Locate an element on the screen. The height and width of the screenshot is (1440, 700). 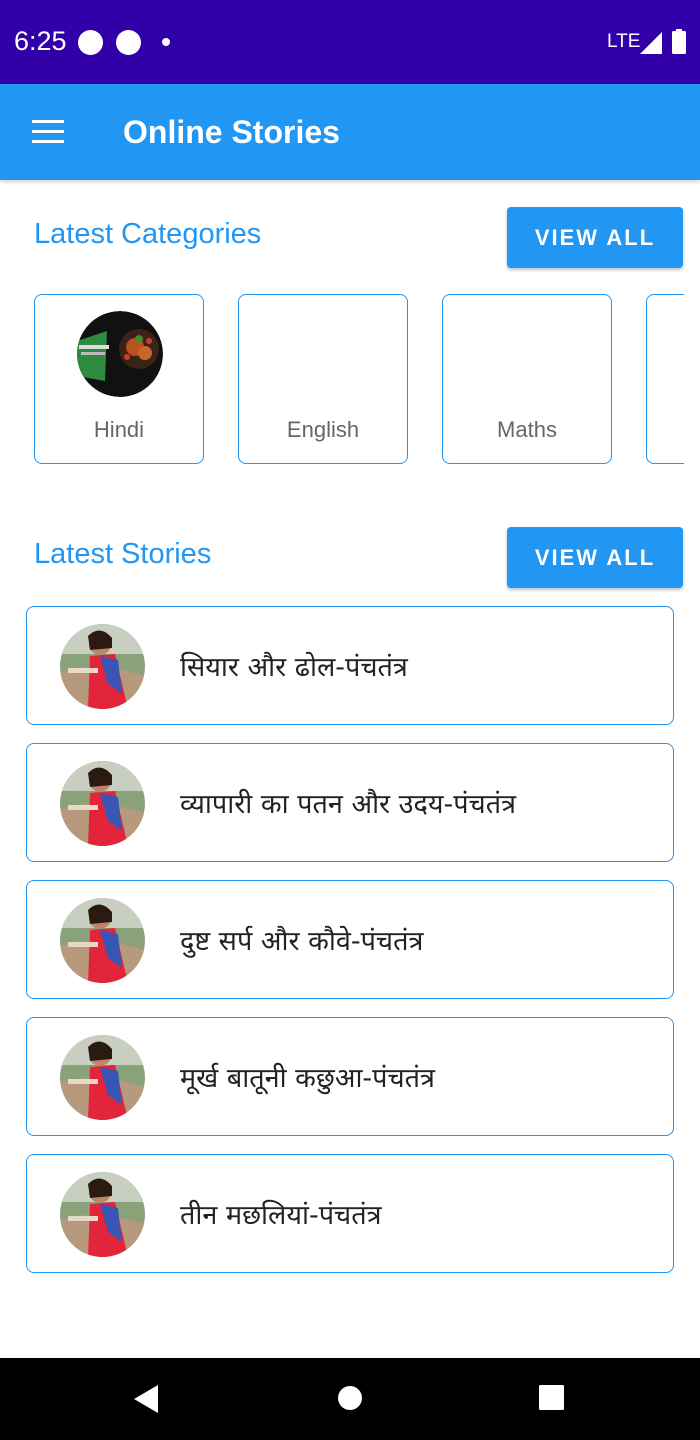
category-thumbnail is located at coordinates (120, 354).